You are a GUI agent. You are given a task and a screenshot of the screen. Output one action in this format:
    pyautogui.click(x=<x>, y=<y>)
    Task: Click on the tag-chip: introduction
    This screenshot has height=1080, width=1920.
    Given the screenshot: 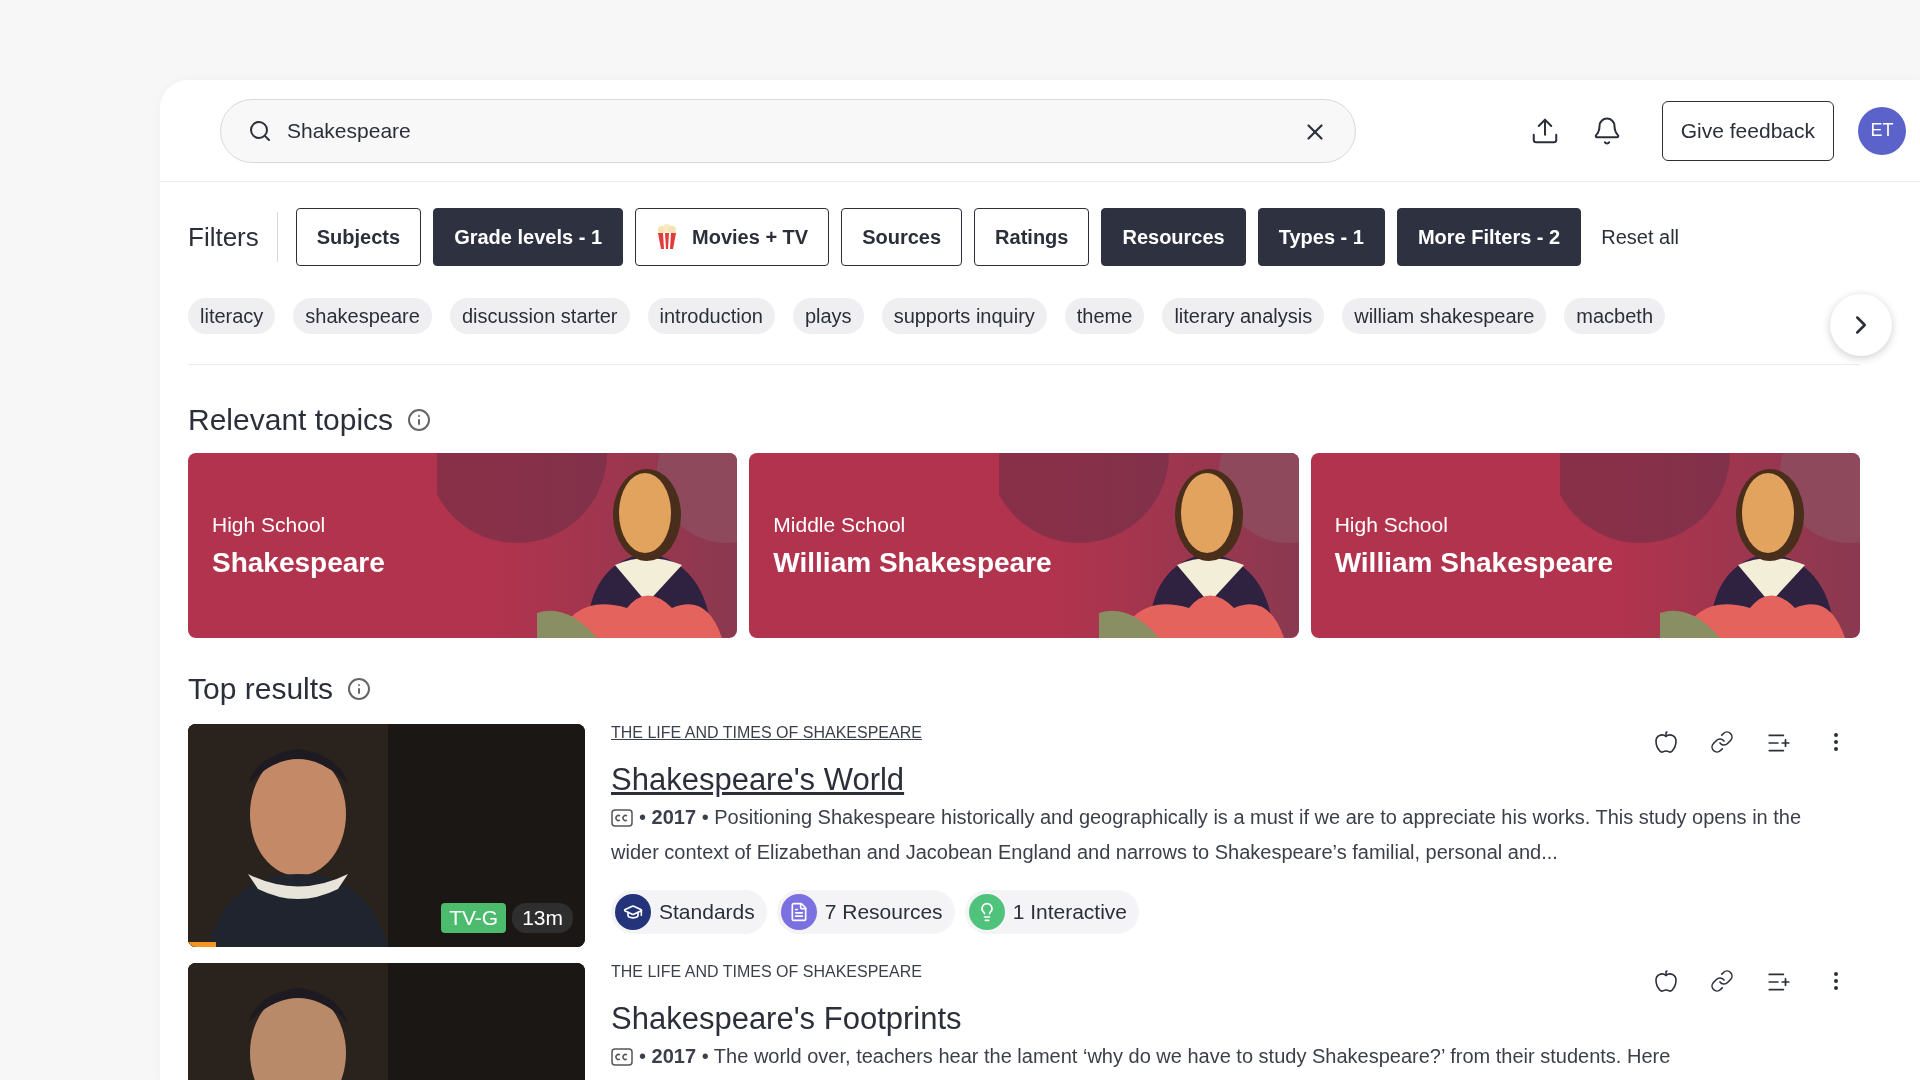 What is the action you would take?
    pyautogui.click(x=711, y=316)
    